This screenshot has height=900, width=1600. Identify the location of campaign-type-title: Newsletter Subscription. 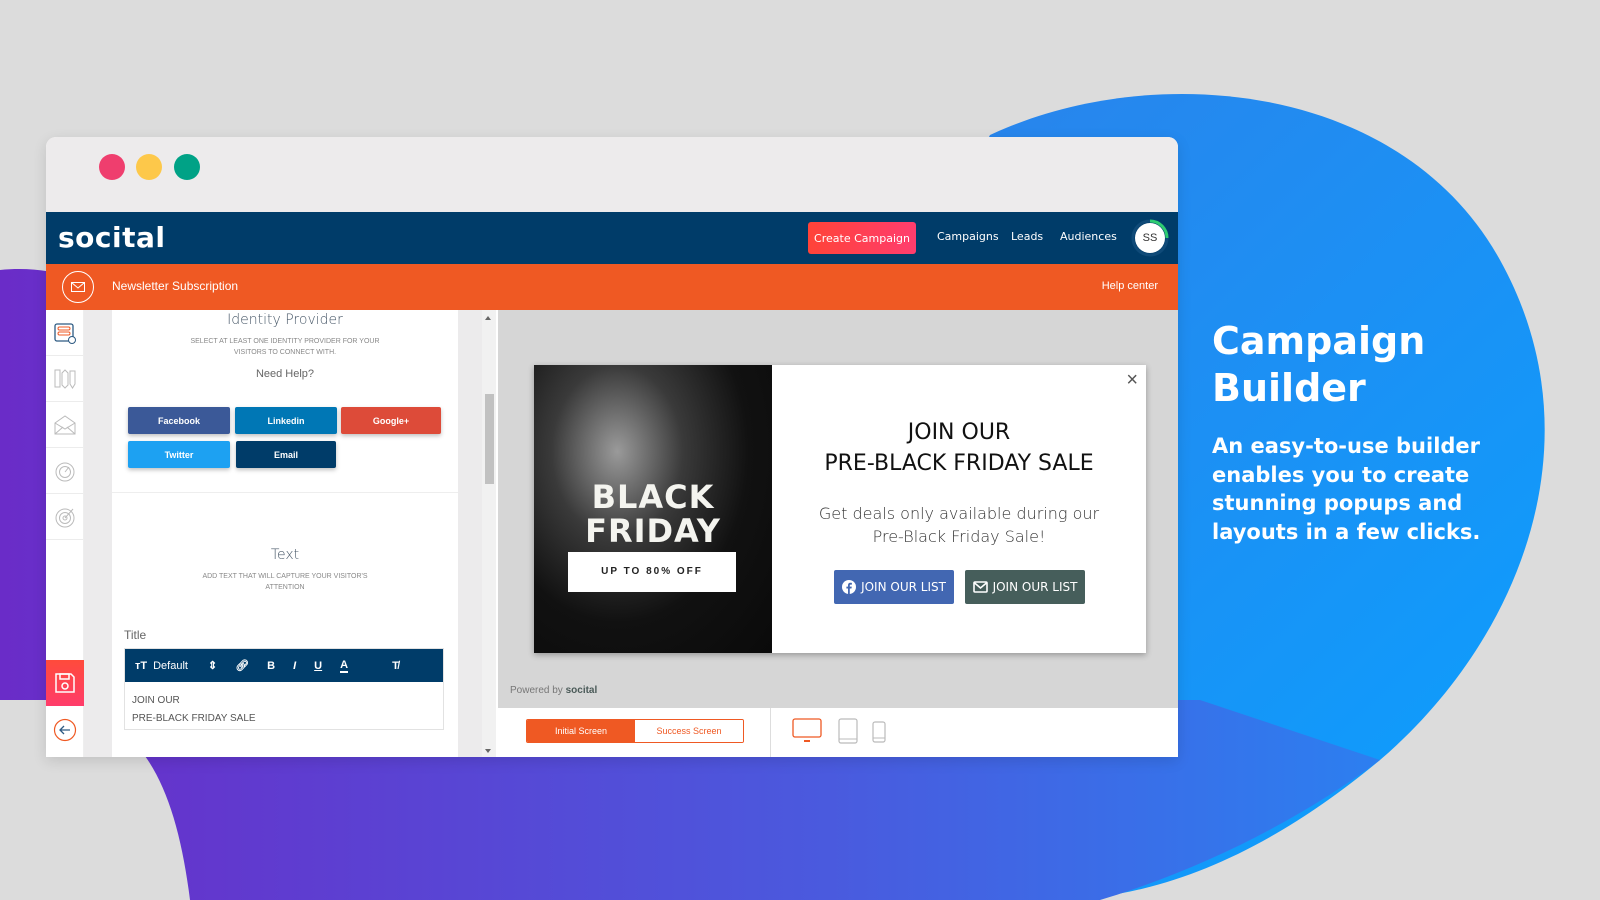
(175, 286).